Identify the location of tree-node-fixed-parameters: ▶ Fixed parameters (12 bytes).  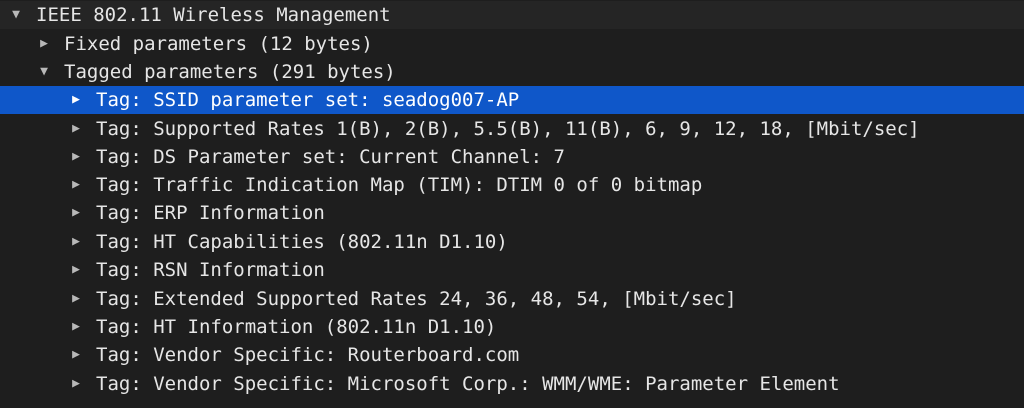
(512, 44).